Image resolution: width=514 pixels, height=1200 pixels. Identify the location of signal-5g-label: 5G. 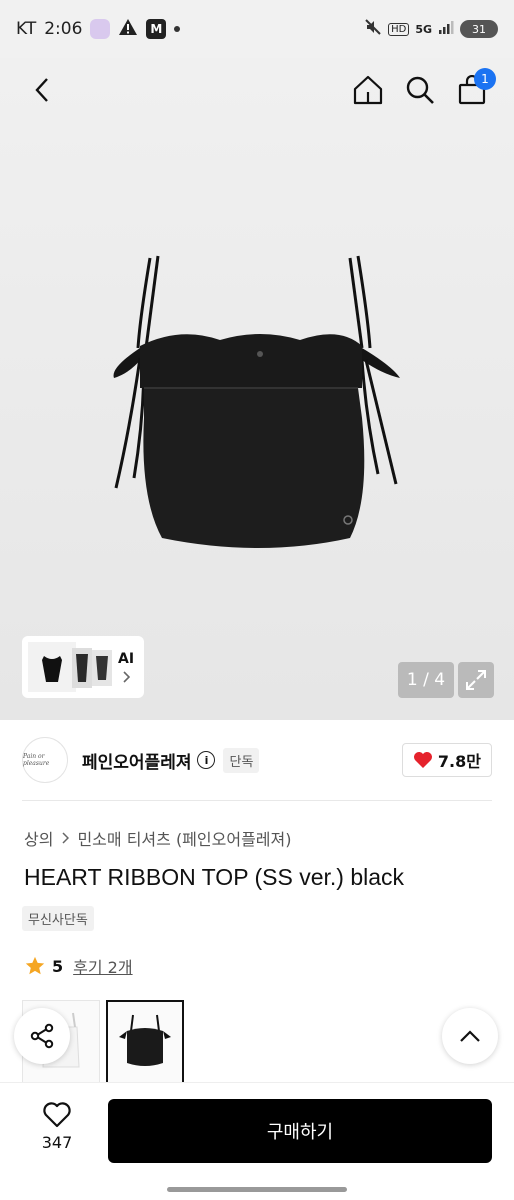
(423, 29).